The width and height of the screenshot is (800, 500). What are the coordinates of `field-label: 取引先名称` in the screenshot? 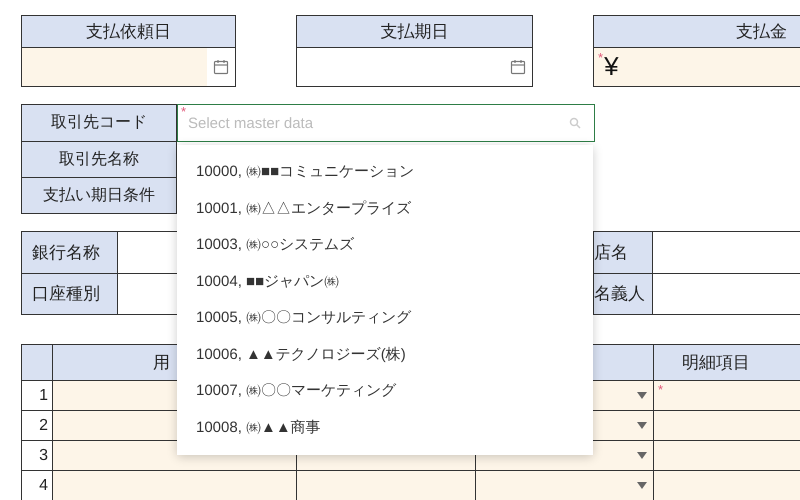 It's located at (99, 159).